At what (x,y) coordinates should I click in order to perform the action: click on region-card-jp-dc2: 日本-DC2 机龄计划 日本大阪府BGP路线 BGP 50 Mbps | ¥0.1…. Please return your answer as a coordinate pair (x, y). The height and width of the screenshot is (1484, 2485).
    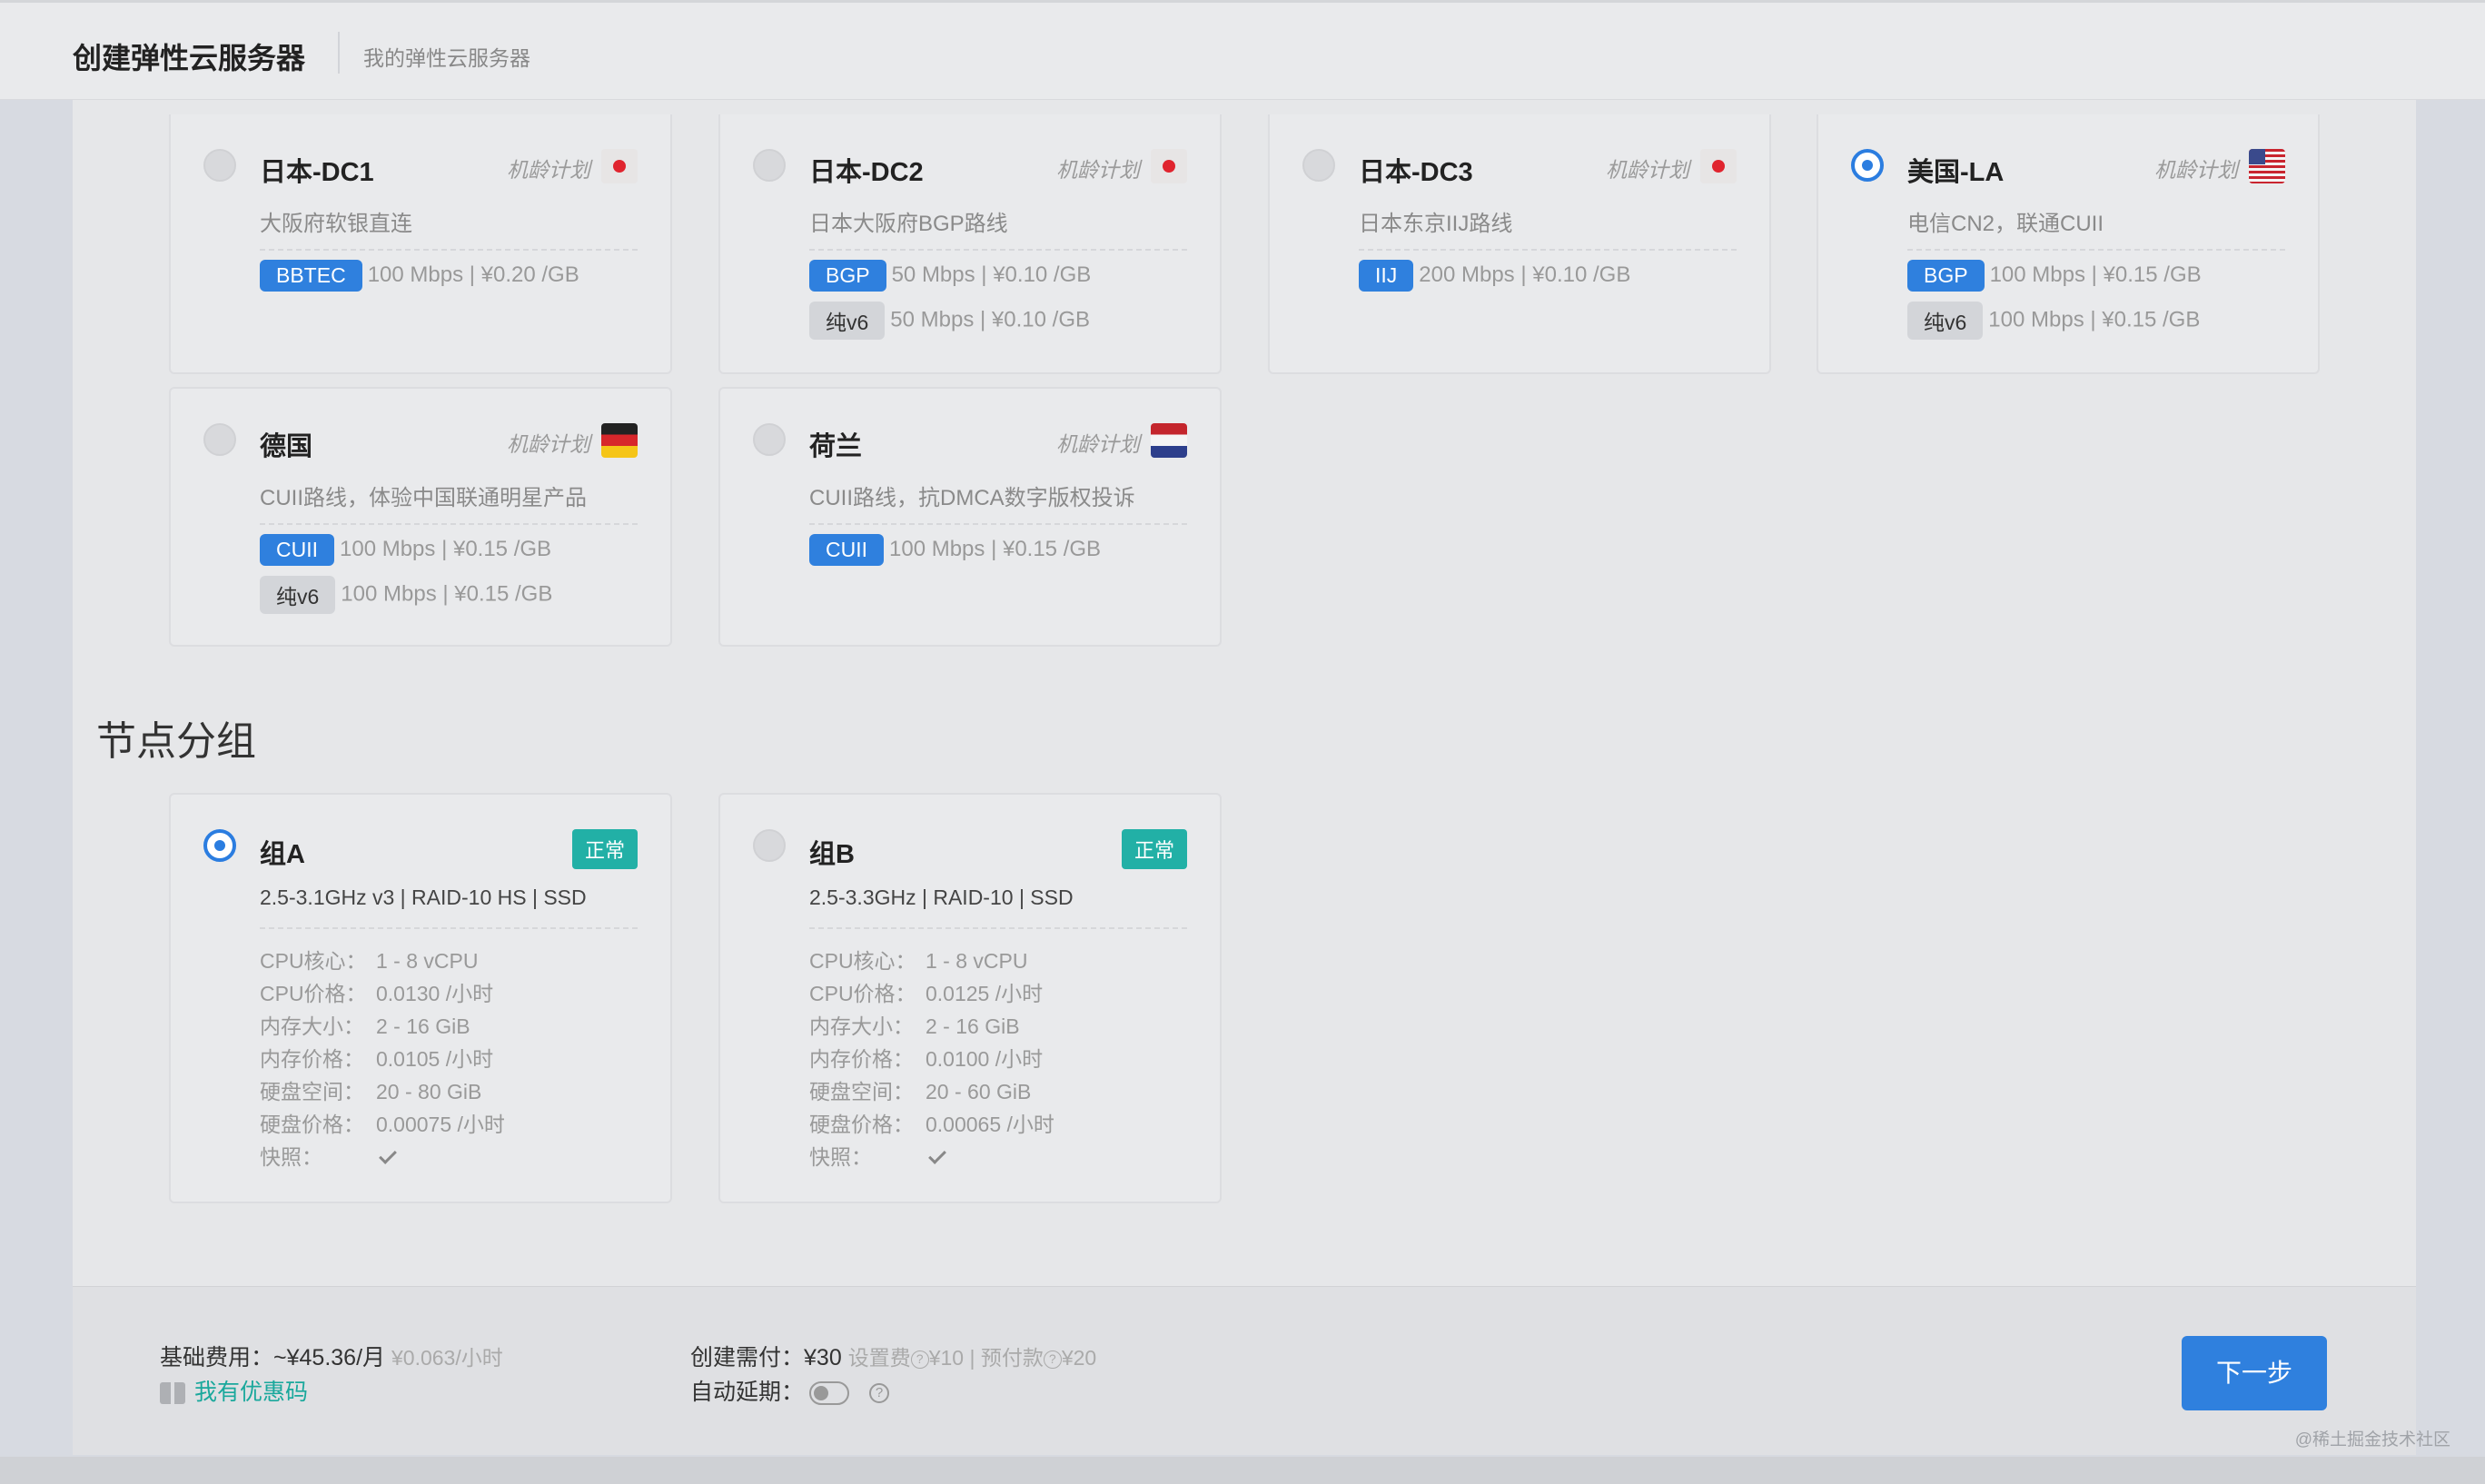
    Looking at the image, I should click on (970, 244).